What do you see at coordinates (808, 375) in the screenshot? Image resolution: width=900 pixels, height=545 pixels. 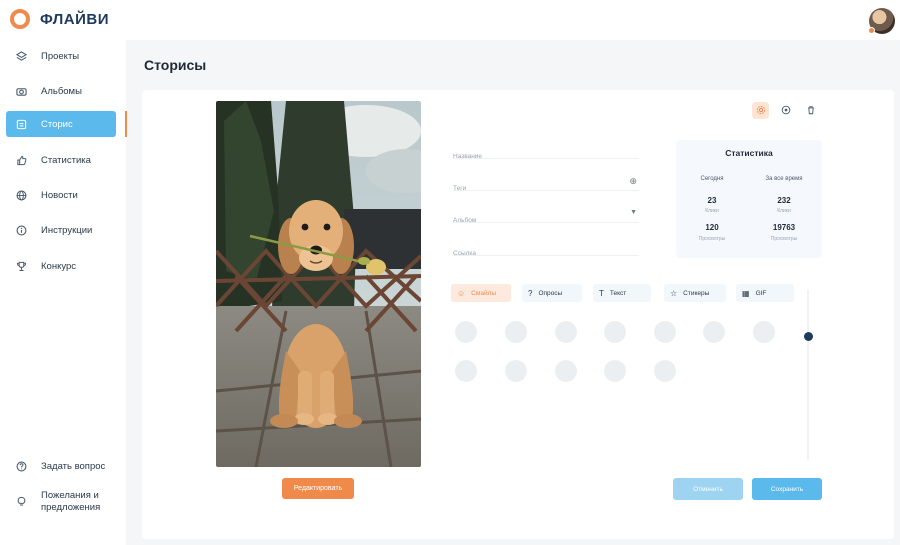 I see `emoji-scrollbar` at bounding box center [808, 375].